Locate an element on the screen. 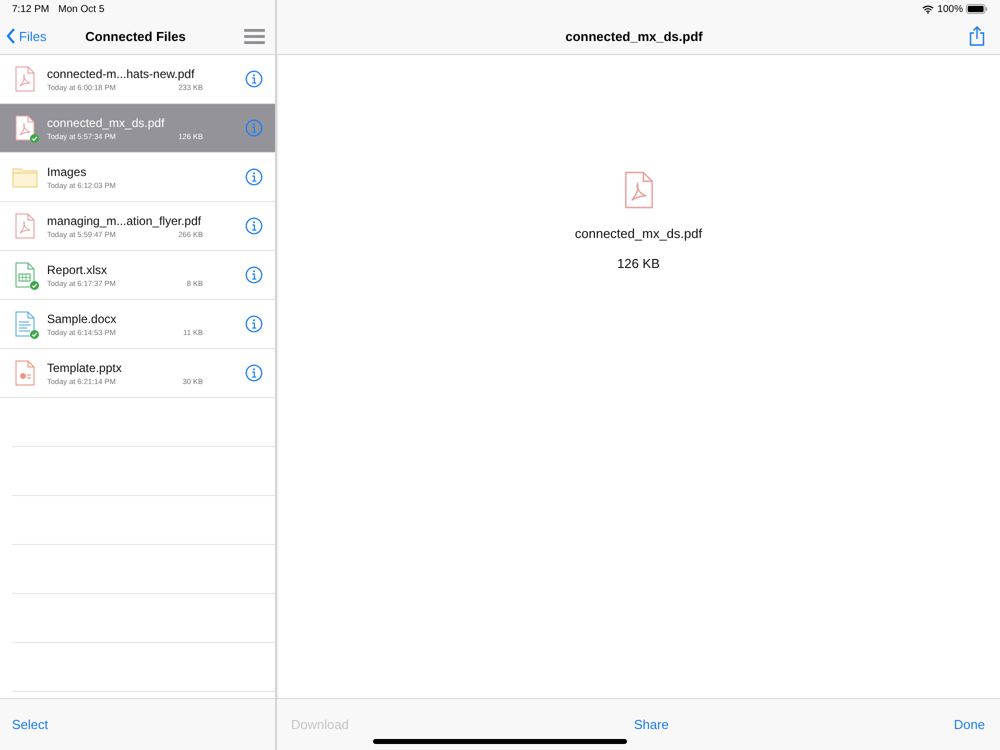  file-name: Images is located at coordinates (67, 171).